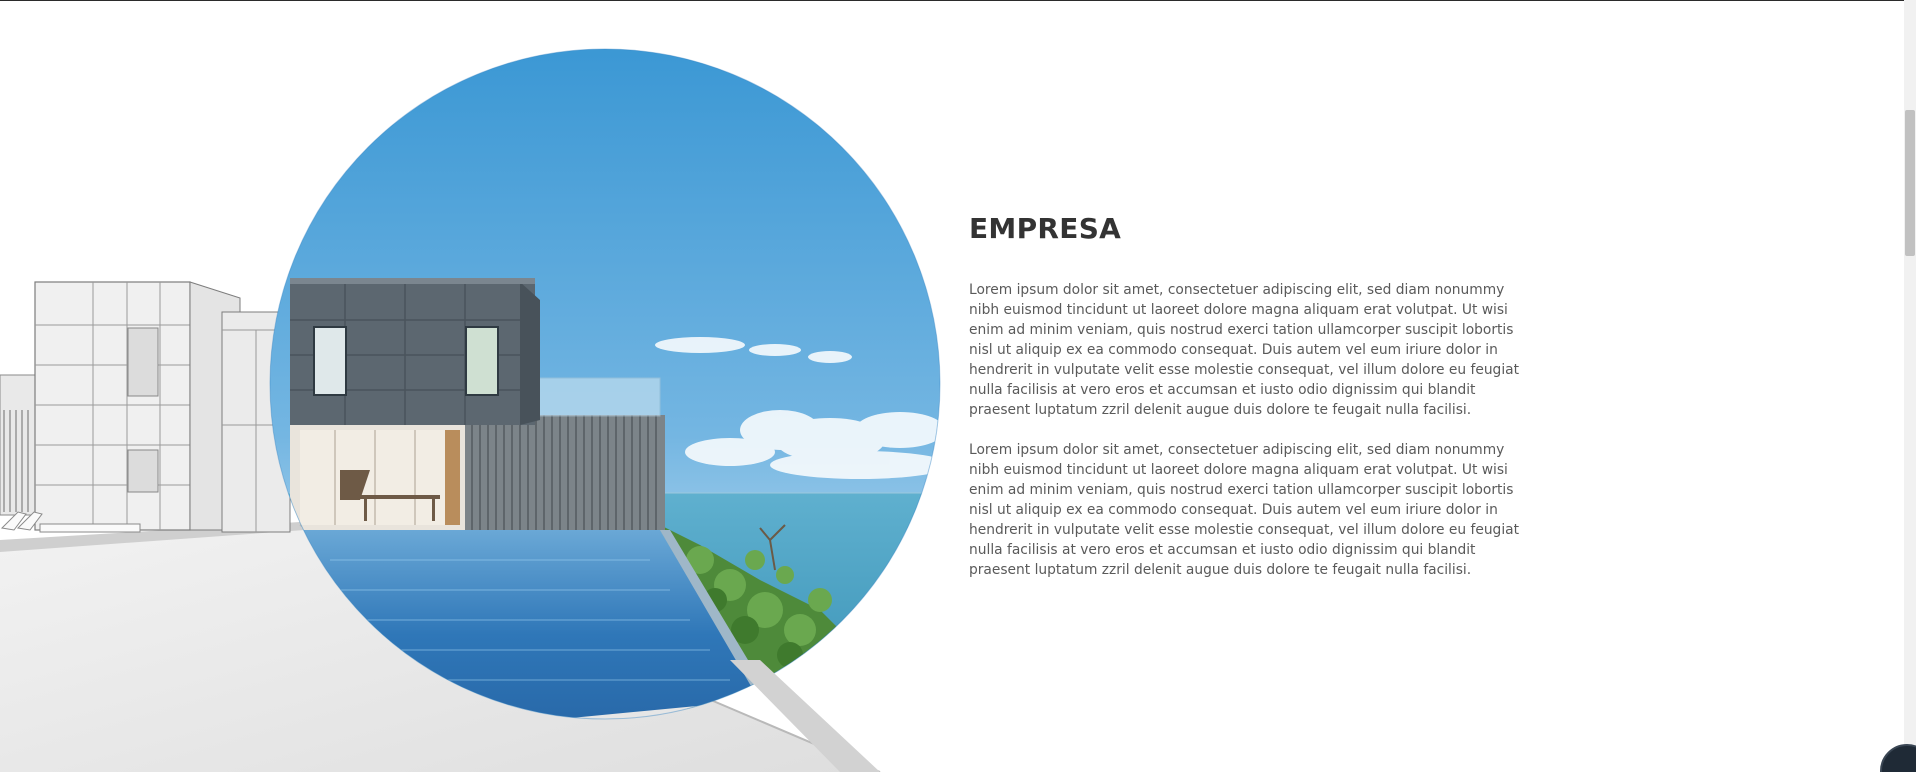  What do you see at coordinates (1045, 228) in the screenshot?
I see `section-title: EMPRESA` at bounding box center [1045, 228].